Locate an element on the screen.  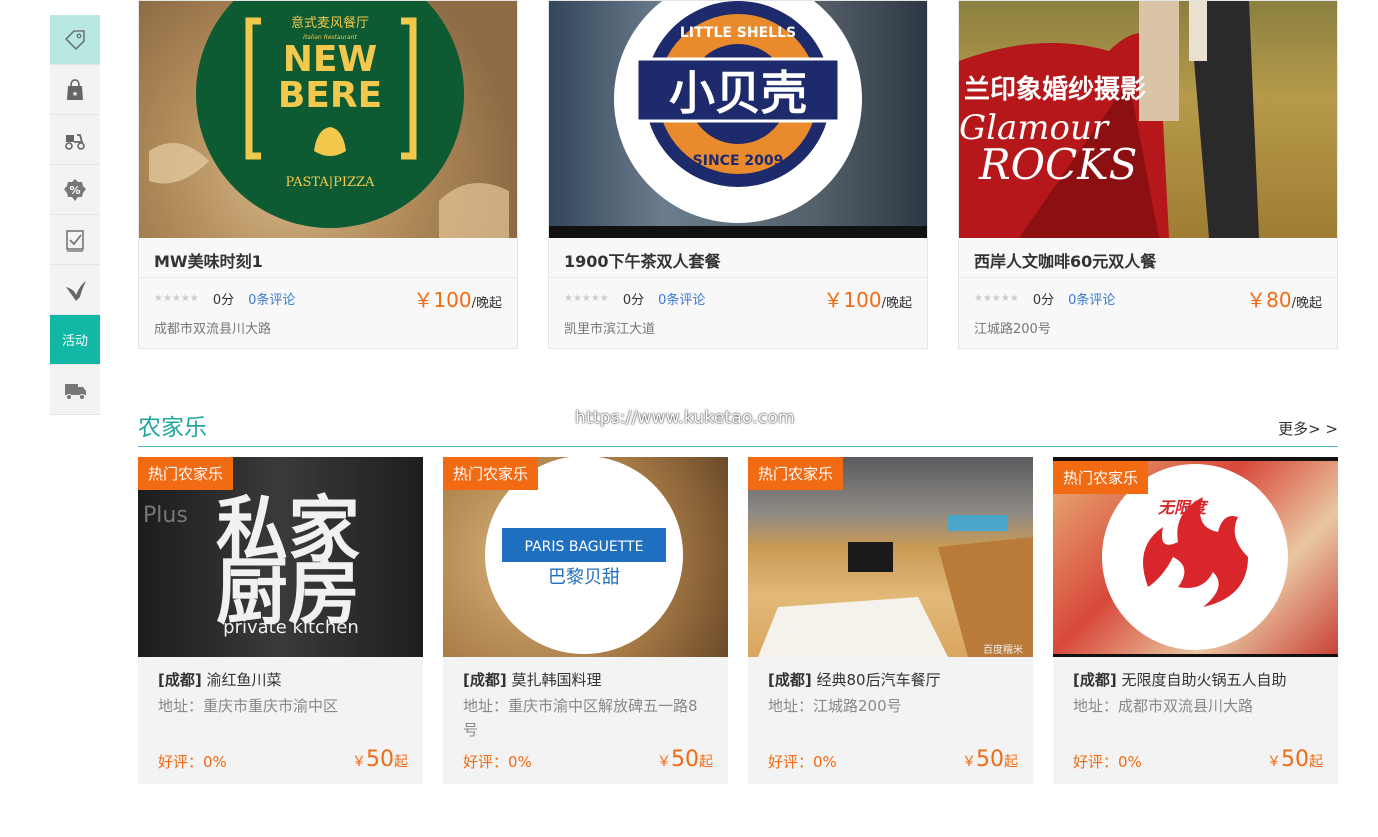
logo-top-text: 意式麦风餐厅 is located at coordinates (330, 23).